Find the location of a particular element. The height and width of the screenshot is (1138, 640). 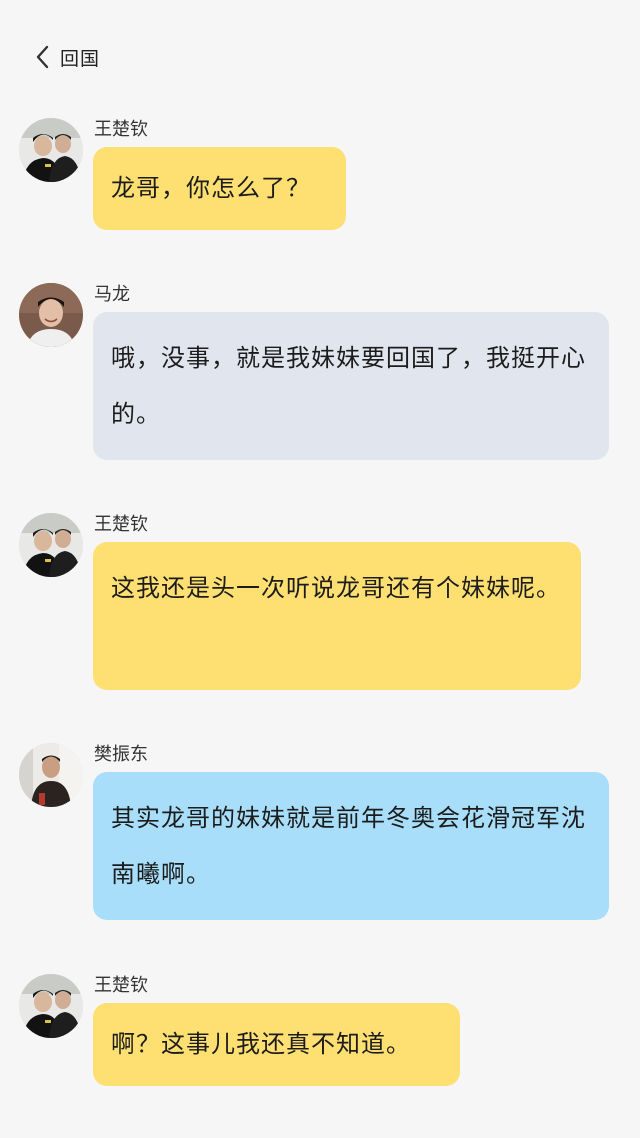

message-bubble: 啊？这事儿我还真不知道。 is located at coordinates (276, 1044).